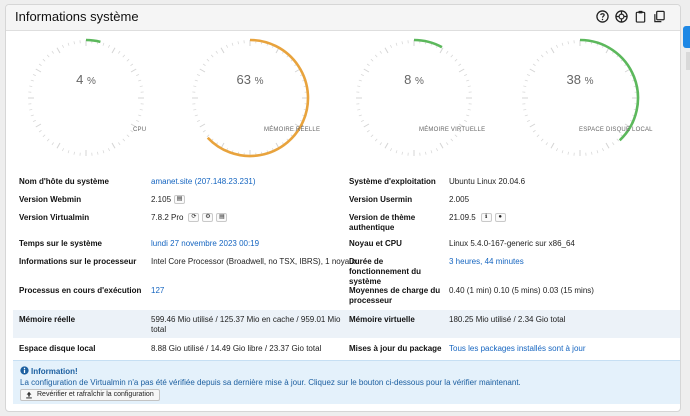 The height and width of the screenshot is (416, 690). What do you see at coordinates (621, 16) in the screenshot?
I see `lifebuoy-icon` at bounding box center [621, 16].